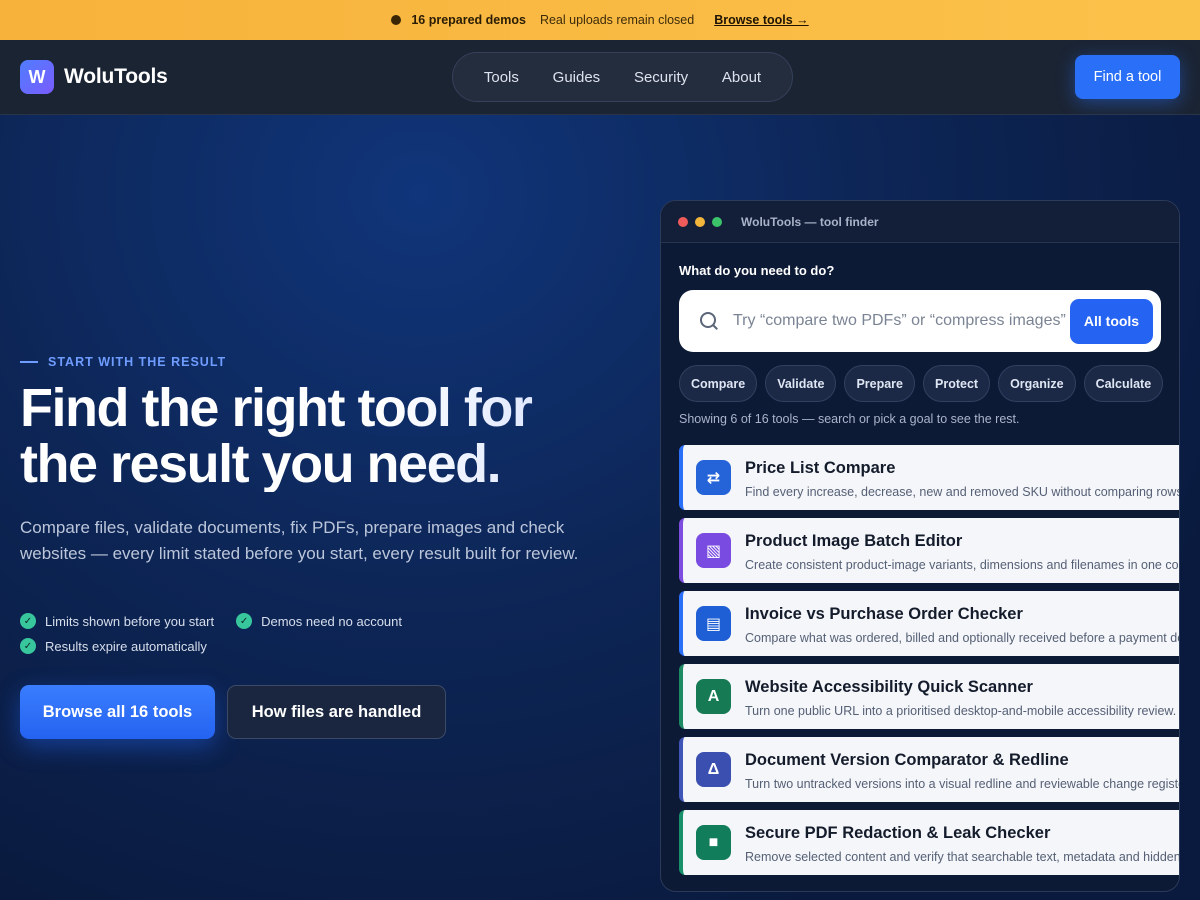 The width and height of the screenshot is (1200, 900). I want to click on chip-compare: Compare, so click(718, 383).